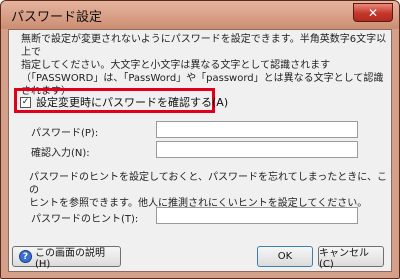  I want to click on help-icon: ?, so click(25, 256).